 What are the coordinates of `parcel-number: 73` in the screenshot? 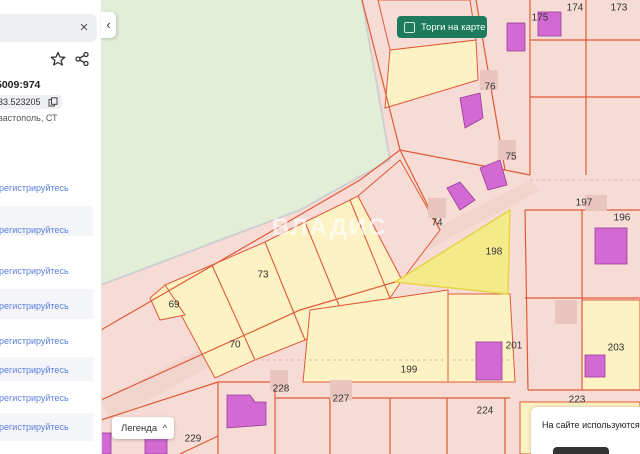 It's located at (263, 275).